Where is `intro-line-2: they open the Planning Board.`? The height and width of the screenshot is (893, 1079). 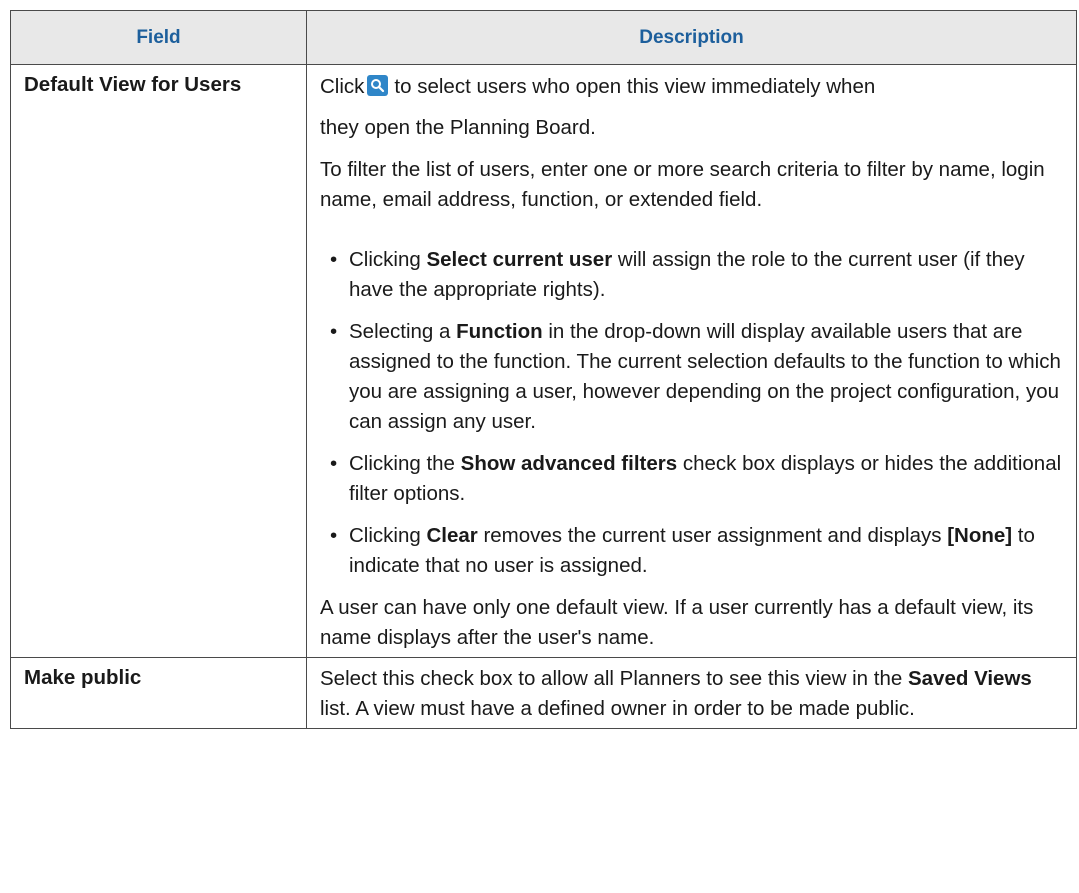
intro-line-2: they open the Planning Board. is located at coordinates (458, 127).